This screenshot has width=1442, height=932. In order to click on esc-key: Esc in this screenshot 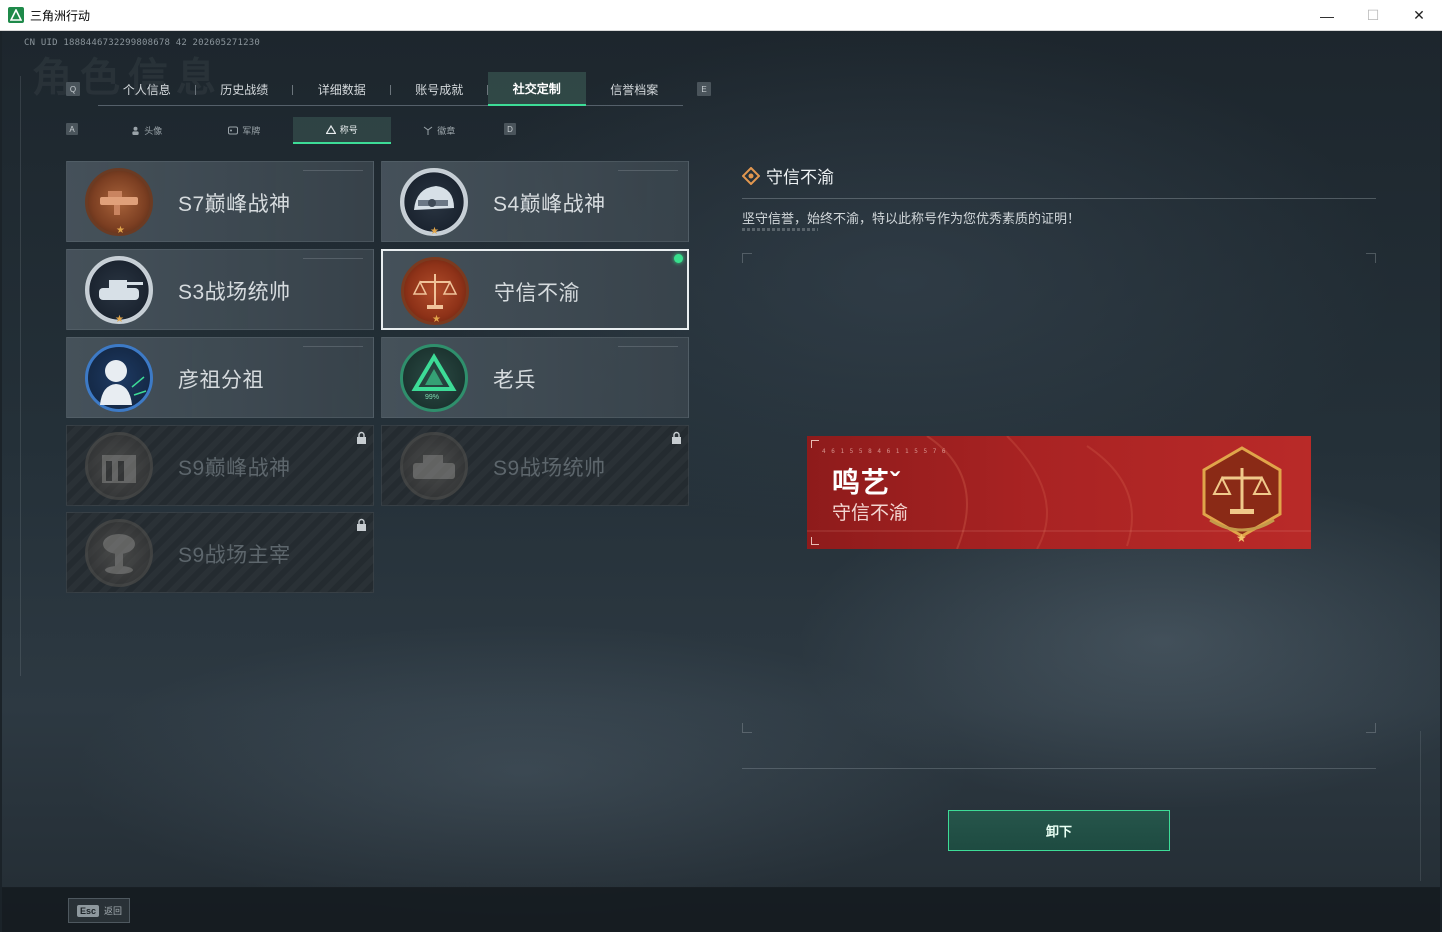, I will do `click(88, 910)`.